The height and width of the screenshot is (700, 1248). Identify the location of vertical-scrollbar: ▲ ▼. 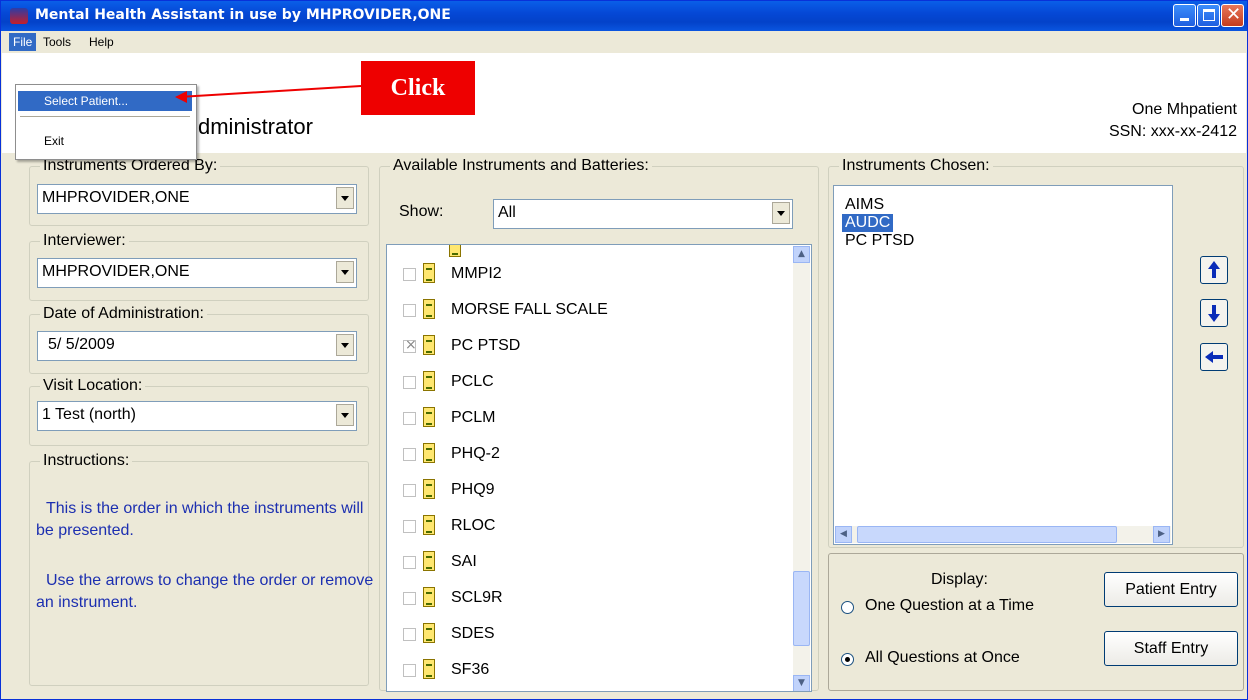
(801, 468).